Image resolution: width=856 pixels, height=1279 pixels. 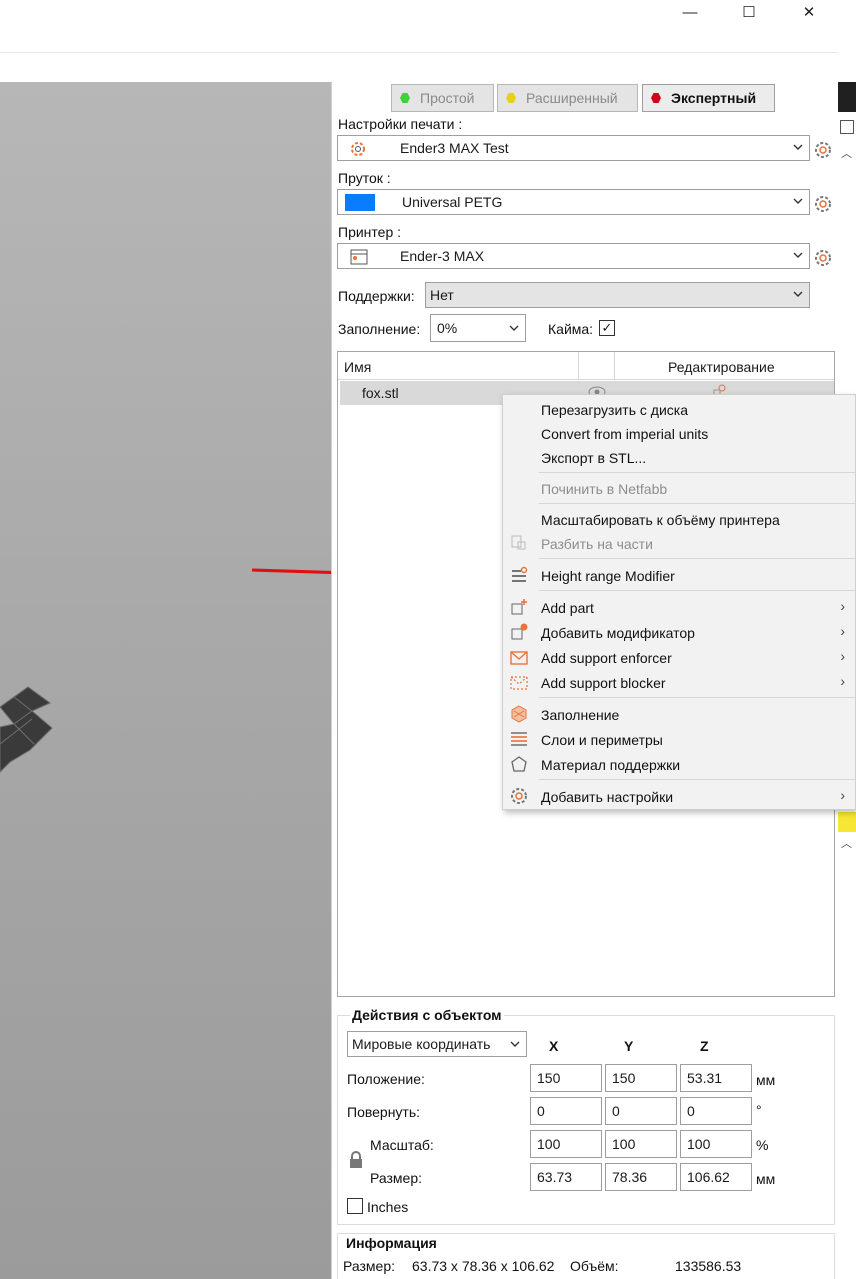 I want to click on brim-checkbox: ✓, so click(x=607, y=328).